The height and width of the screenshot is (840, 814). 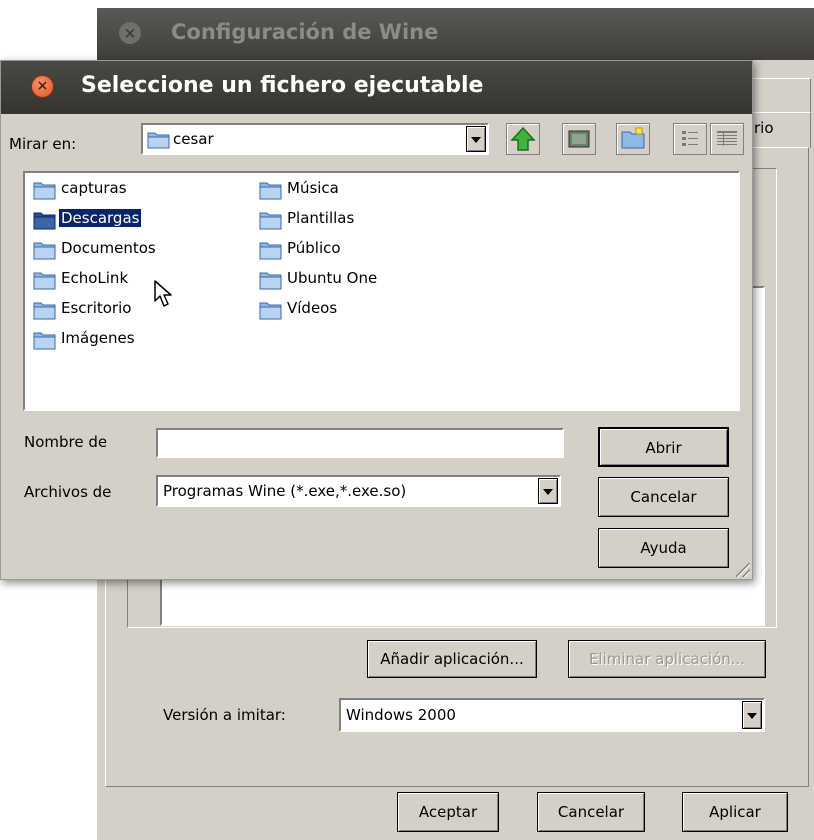 I want to click on filename-input, so click(x=360, y=443).